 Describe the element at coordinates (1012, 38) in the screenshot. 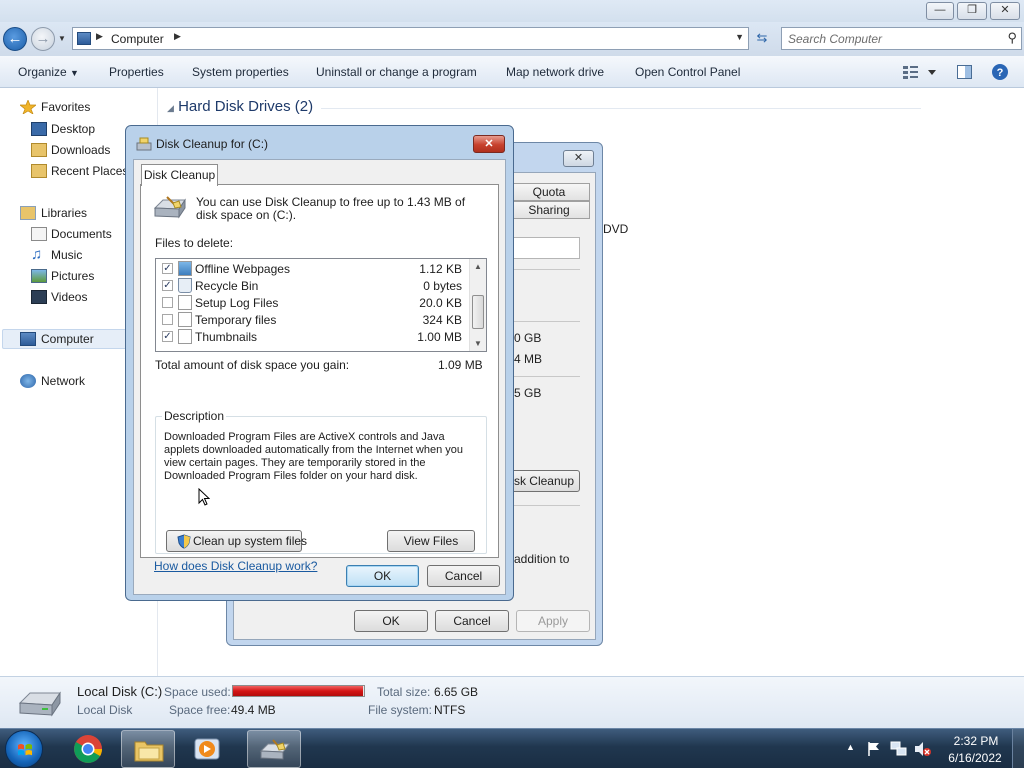

I see `search-icon: ⚲` at that location.